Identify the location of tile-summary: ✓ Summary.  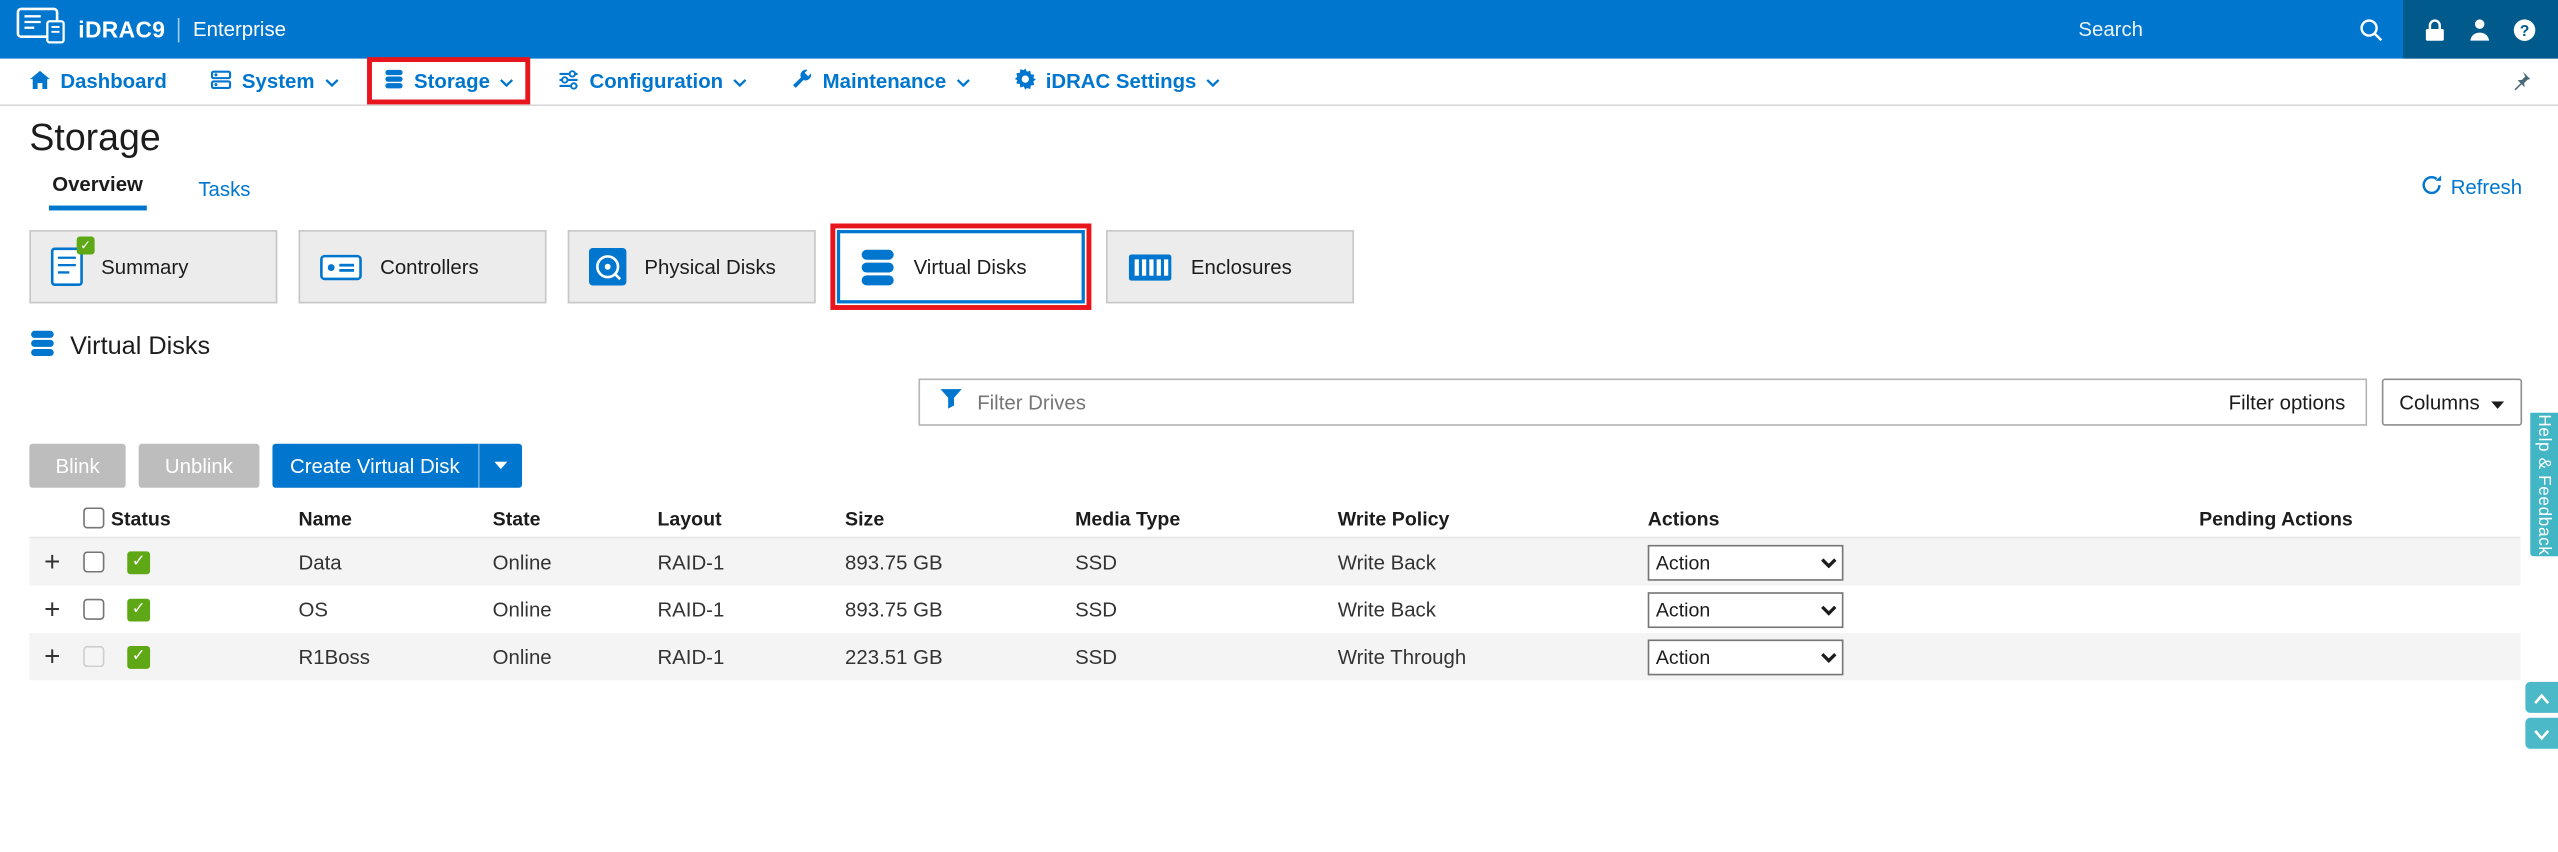
(153, 267).